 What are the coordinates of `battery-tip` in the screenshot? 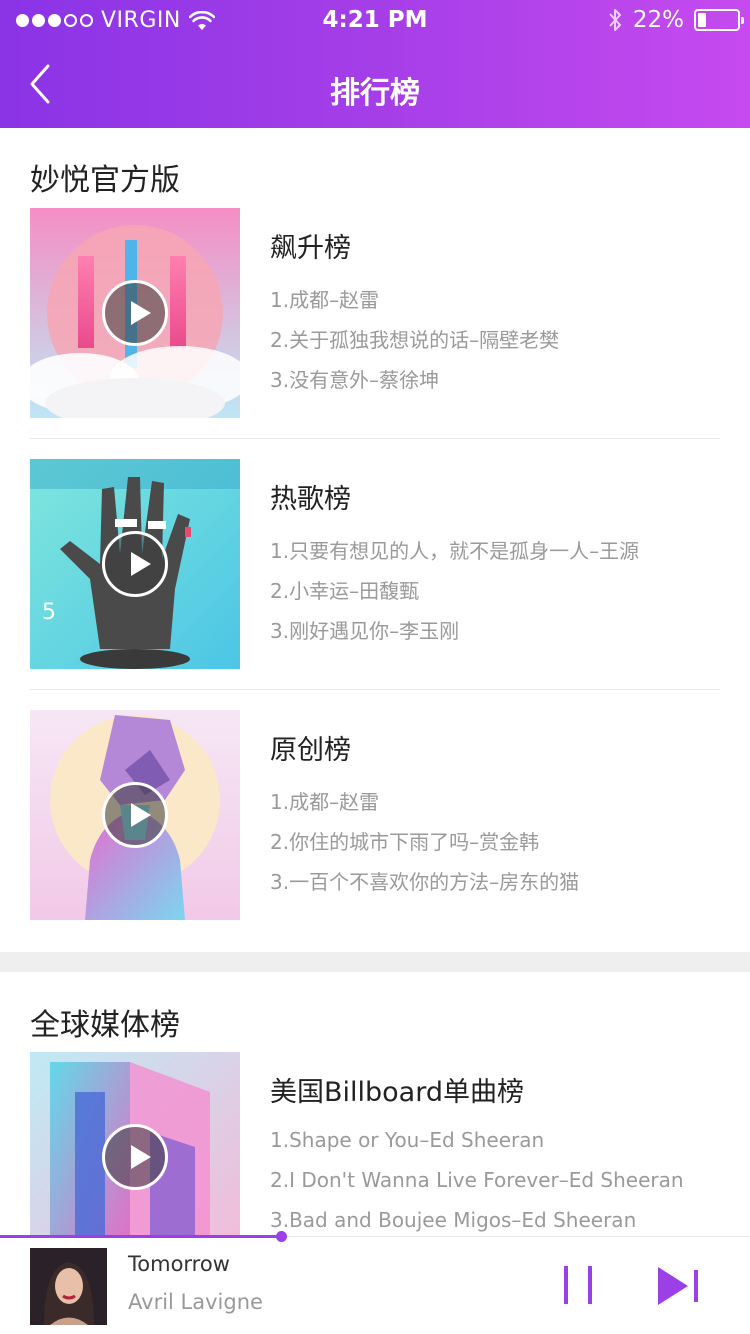 It's located at (742, 20).